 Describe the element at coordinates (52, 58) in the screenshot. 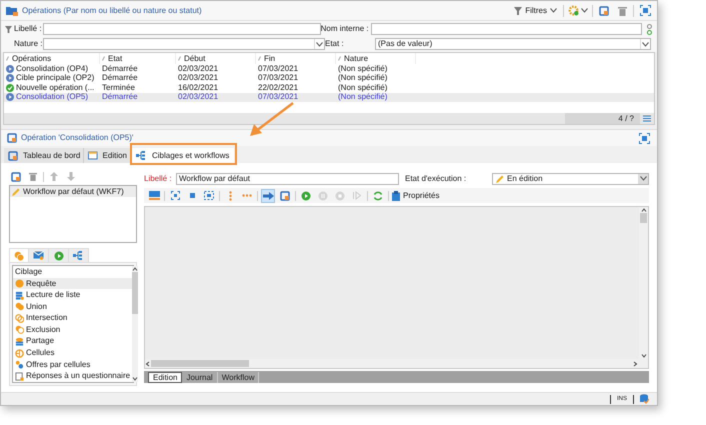

I see `column-header: Opérations` at that location.